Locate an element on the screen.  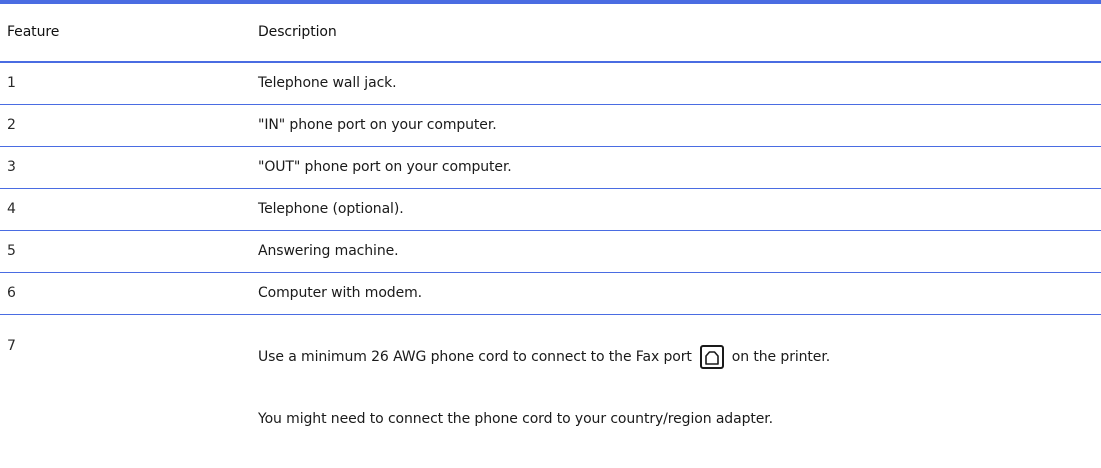
table-row: 4 Telephone (optional). is located at coordinates (550, 210).